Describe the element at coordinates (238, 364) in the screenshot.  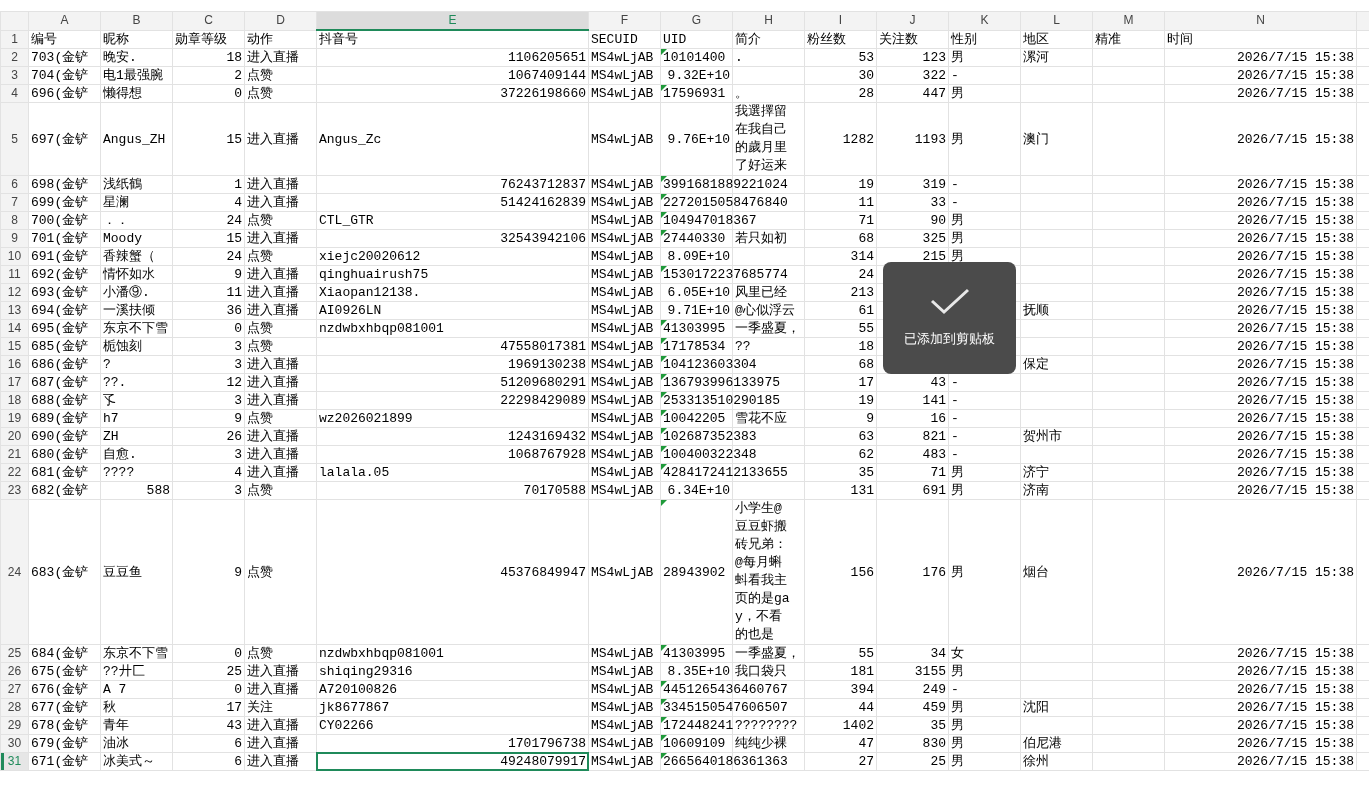
I see `table-cell: 3` at that location.